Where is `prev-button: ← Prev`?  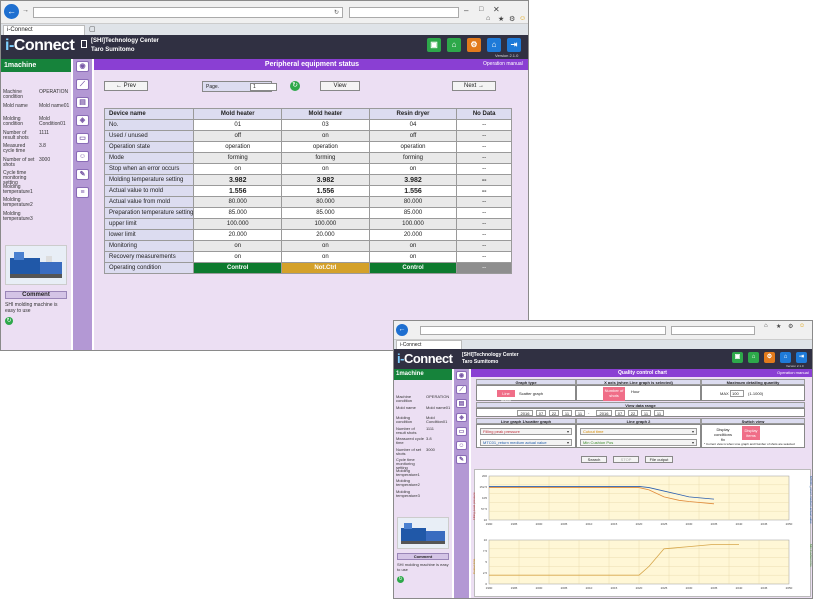
prev-button: ← Prev is located at coordinates (126, 86).